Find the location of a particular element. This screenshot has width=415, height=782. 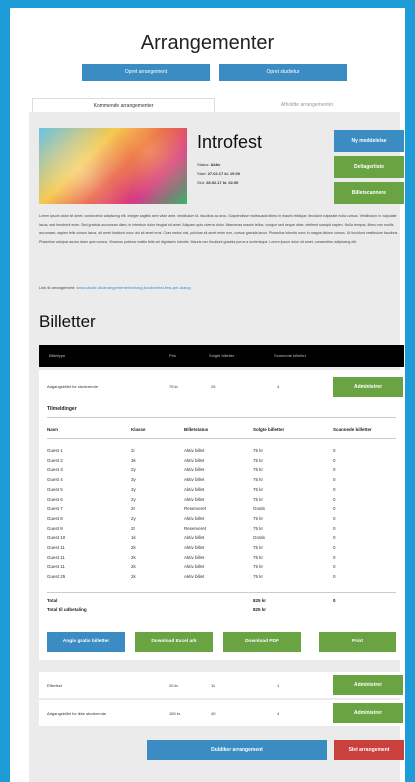

tab-past: Afholdte arrangementer is located at coordinates (307, 105).